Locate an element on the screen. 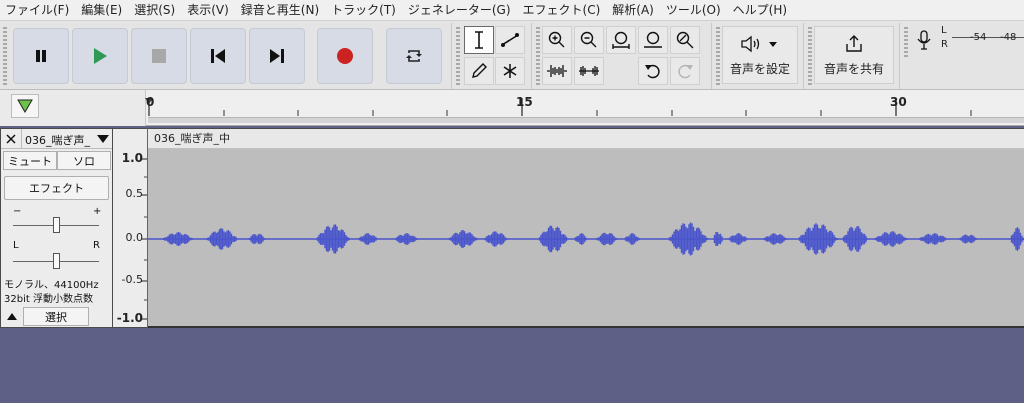 This screenshot has width=1024, height=403. transport-toolbar is located at coordinates (226, 56).